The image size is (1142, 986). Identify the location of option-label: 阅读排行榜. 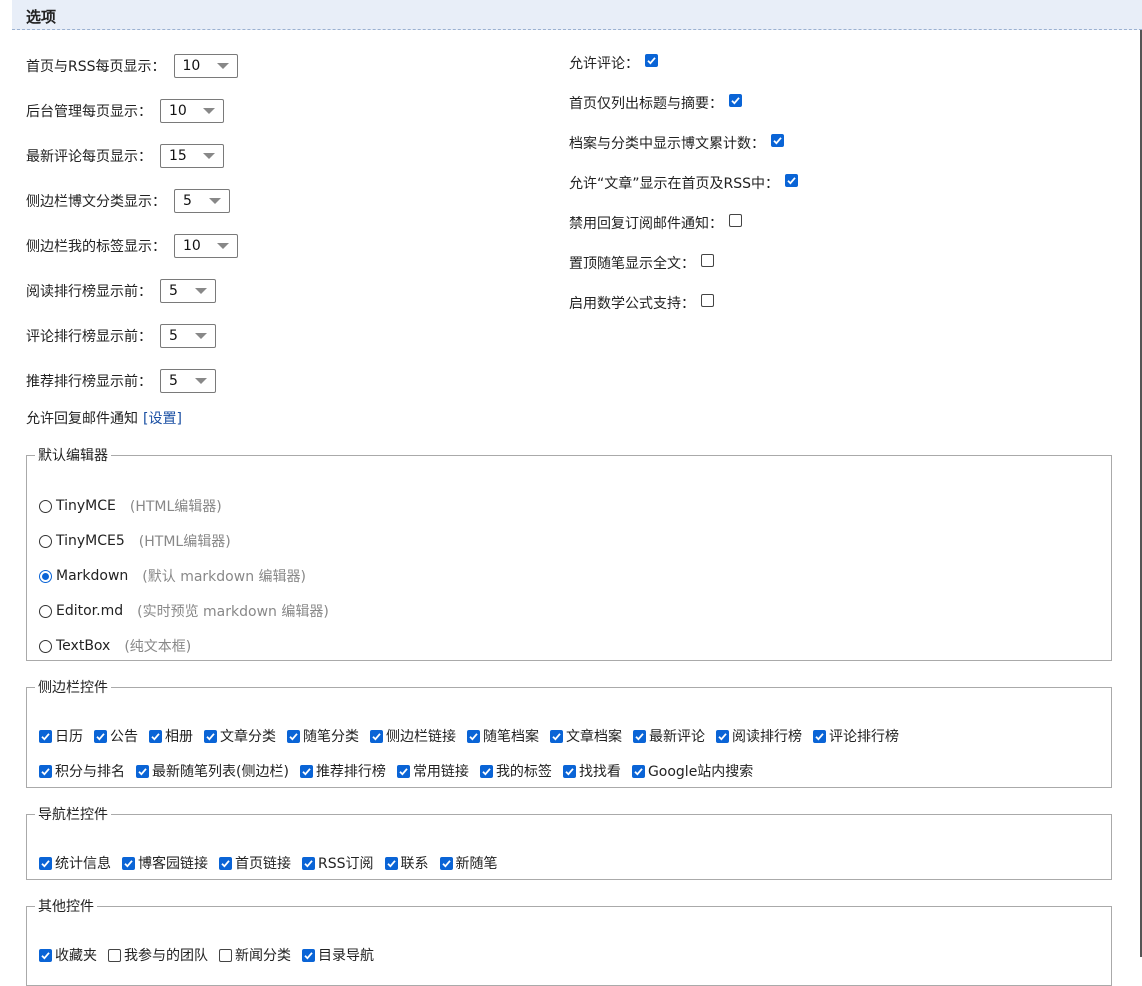
(767, 737).